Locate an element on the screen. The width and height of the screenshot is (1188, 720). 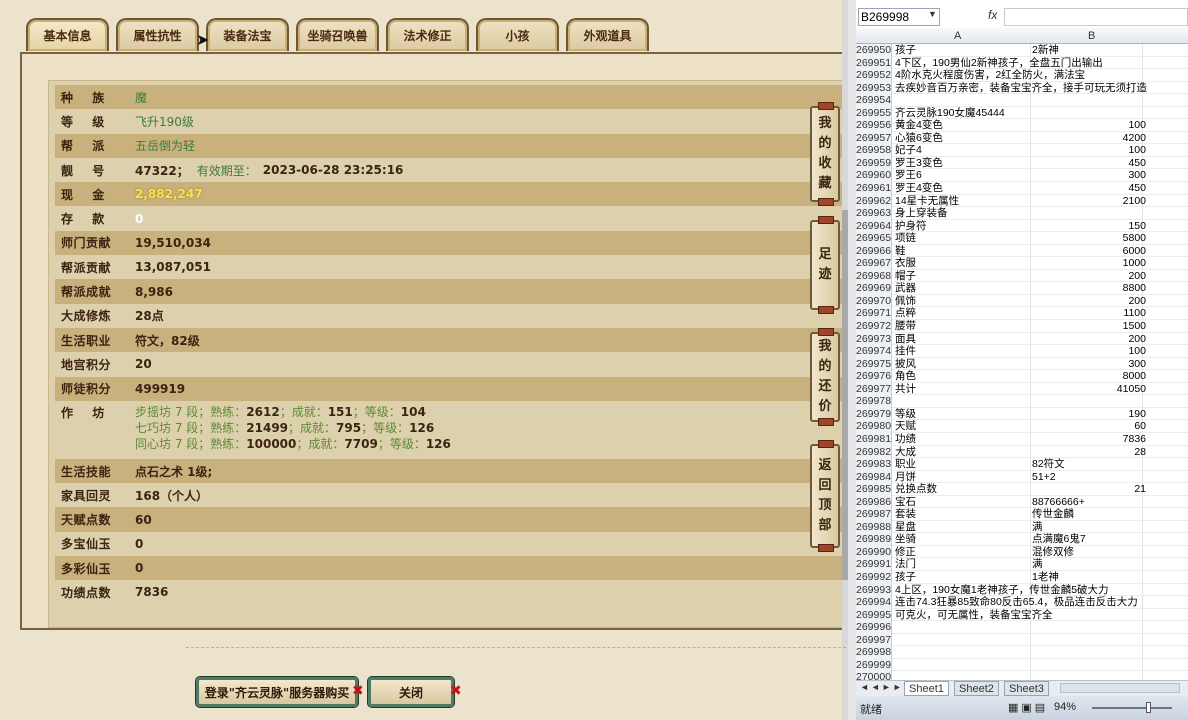
cell-b: 8800 is located at coordinates (1089, 288).